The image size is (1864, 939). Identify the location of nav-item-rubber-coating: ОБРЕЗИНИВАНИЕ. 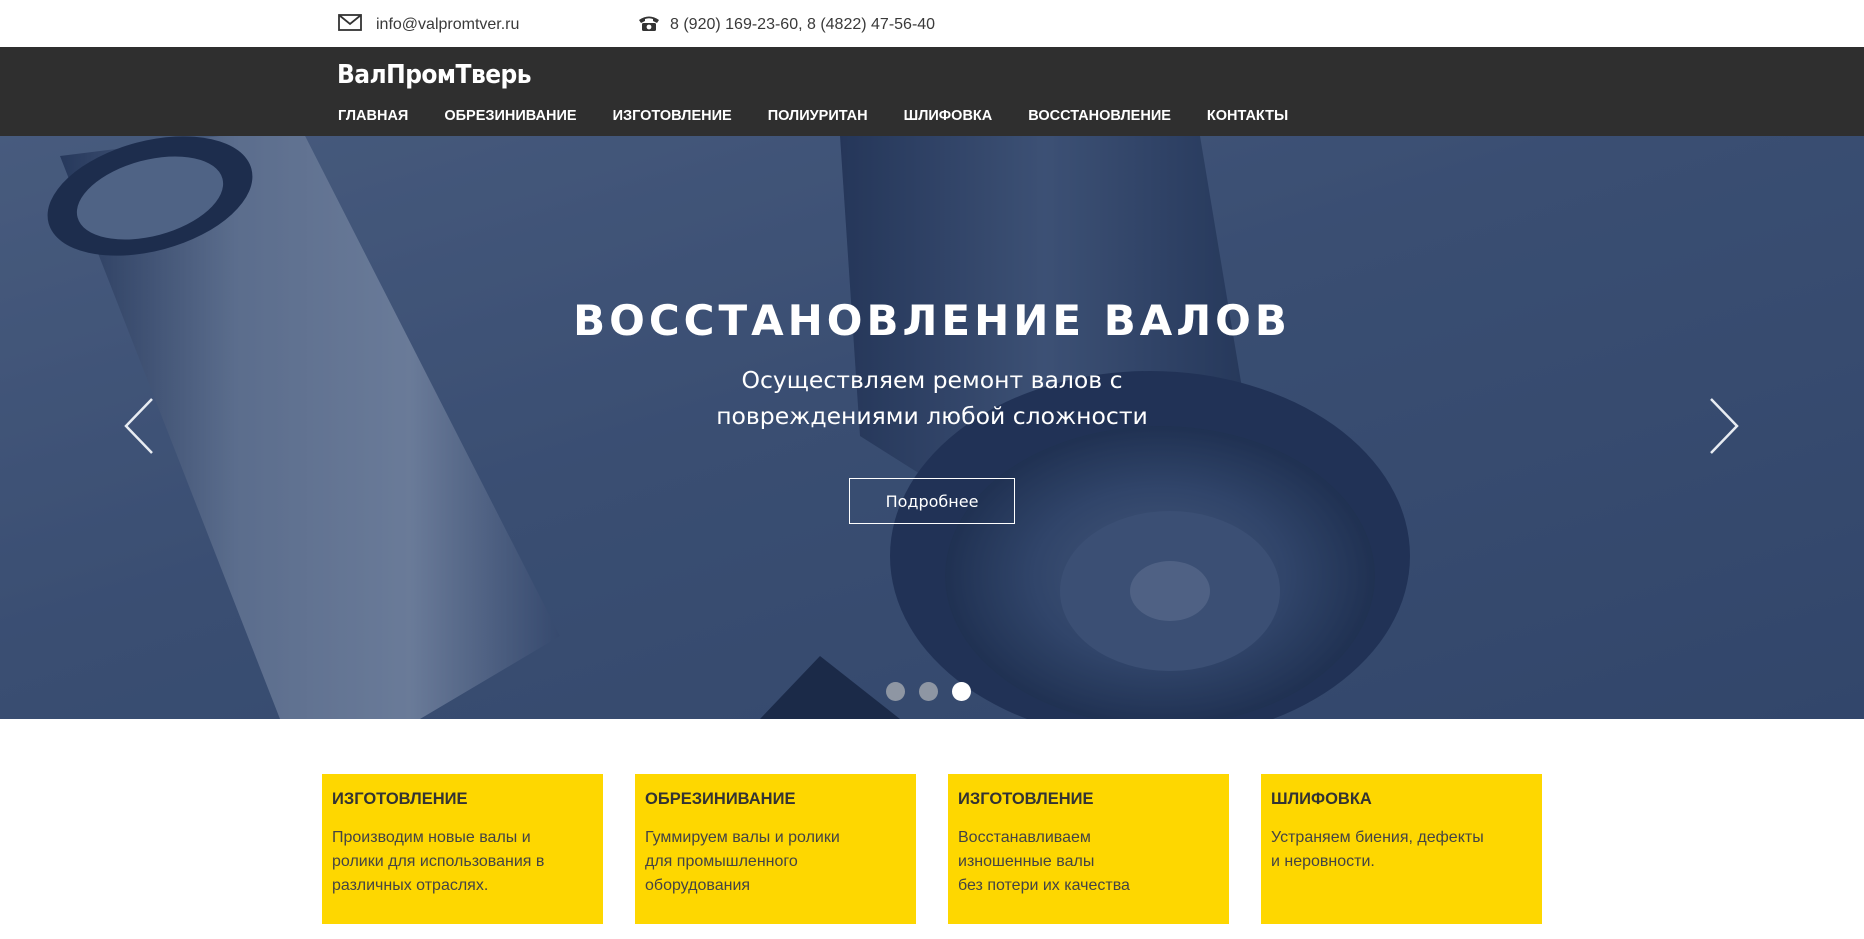
(510, 116).